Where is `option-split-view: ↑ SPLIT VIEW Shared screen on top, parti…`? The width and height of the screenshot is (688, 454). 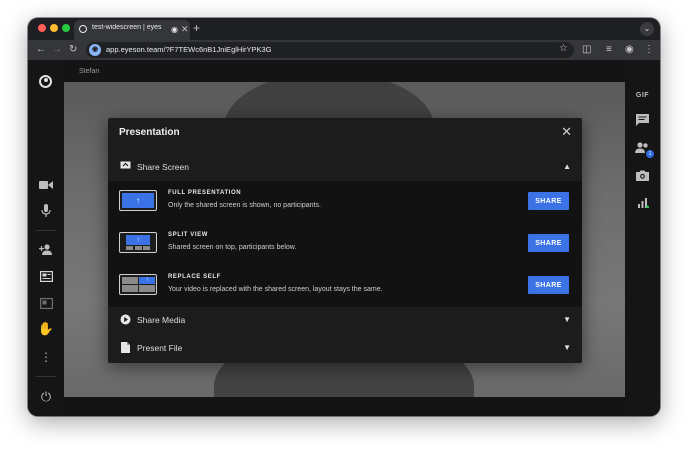 option-split-view: ↑ SPLIT VIEW Shared screen on top, parti… is located at coordinates (345, 244).